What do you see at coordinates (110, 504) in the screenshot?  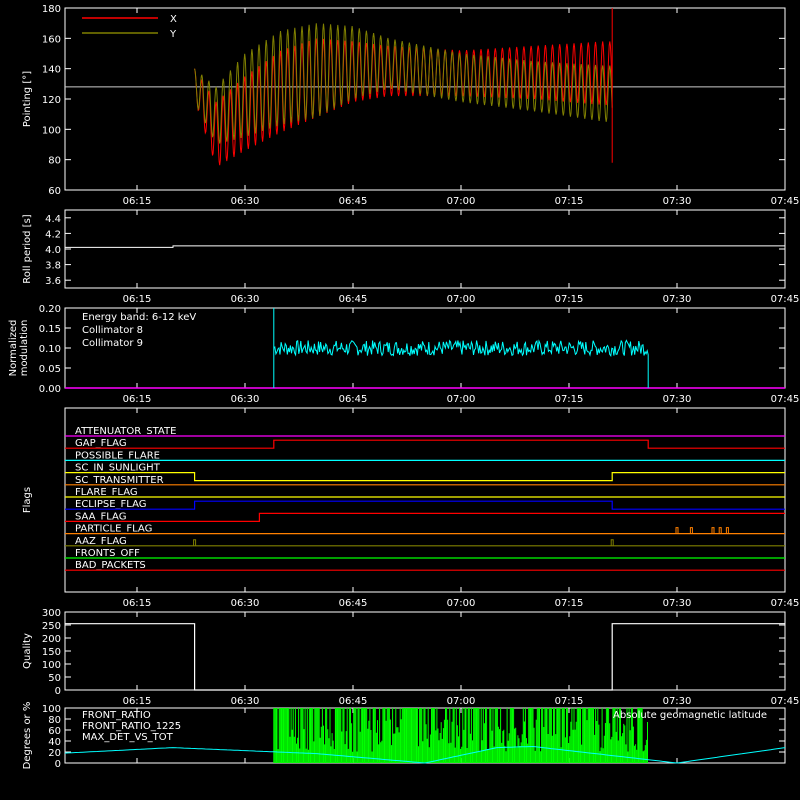 I see `flag-label: ECLIPSE_FLAG` at bounding box center [110, 504].